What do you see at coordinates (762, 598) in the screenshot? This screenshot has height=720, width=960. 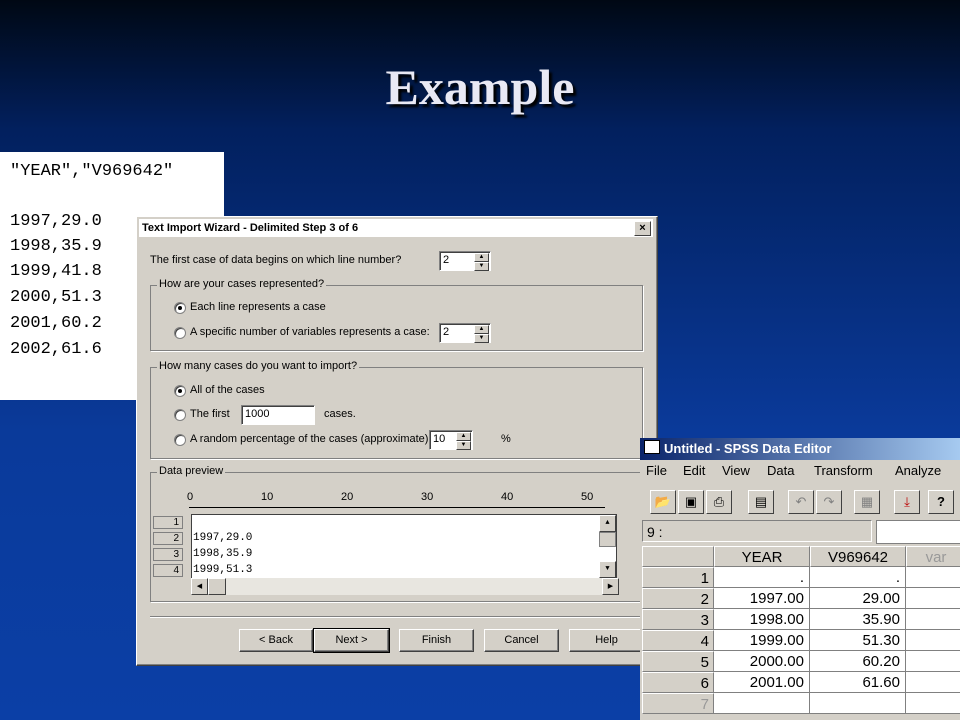 I see `grid-cell: 1997.00` at bounding box center [762, 598].